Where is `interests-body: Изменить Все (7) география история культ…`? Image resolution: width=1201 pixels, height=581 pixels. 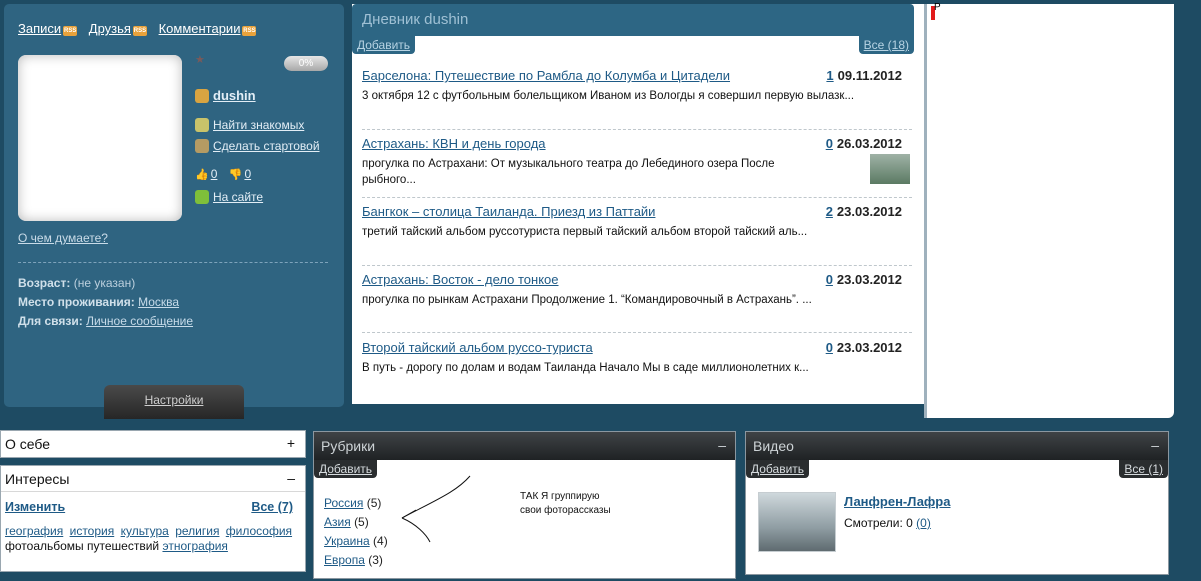
interests-body: Изменить Все (7) география история культ… is located at coordinates (153, 526).